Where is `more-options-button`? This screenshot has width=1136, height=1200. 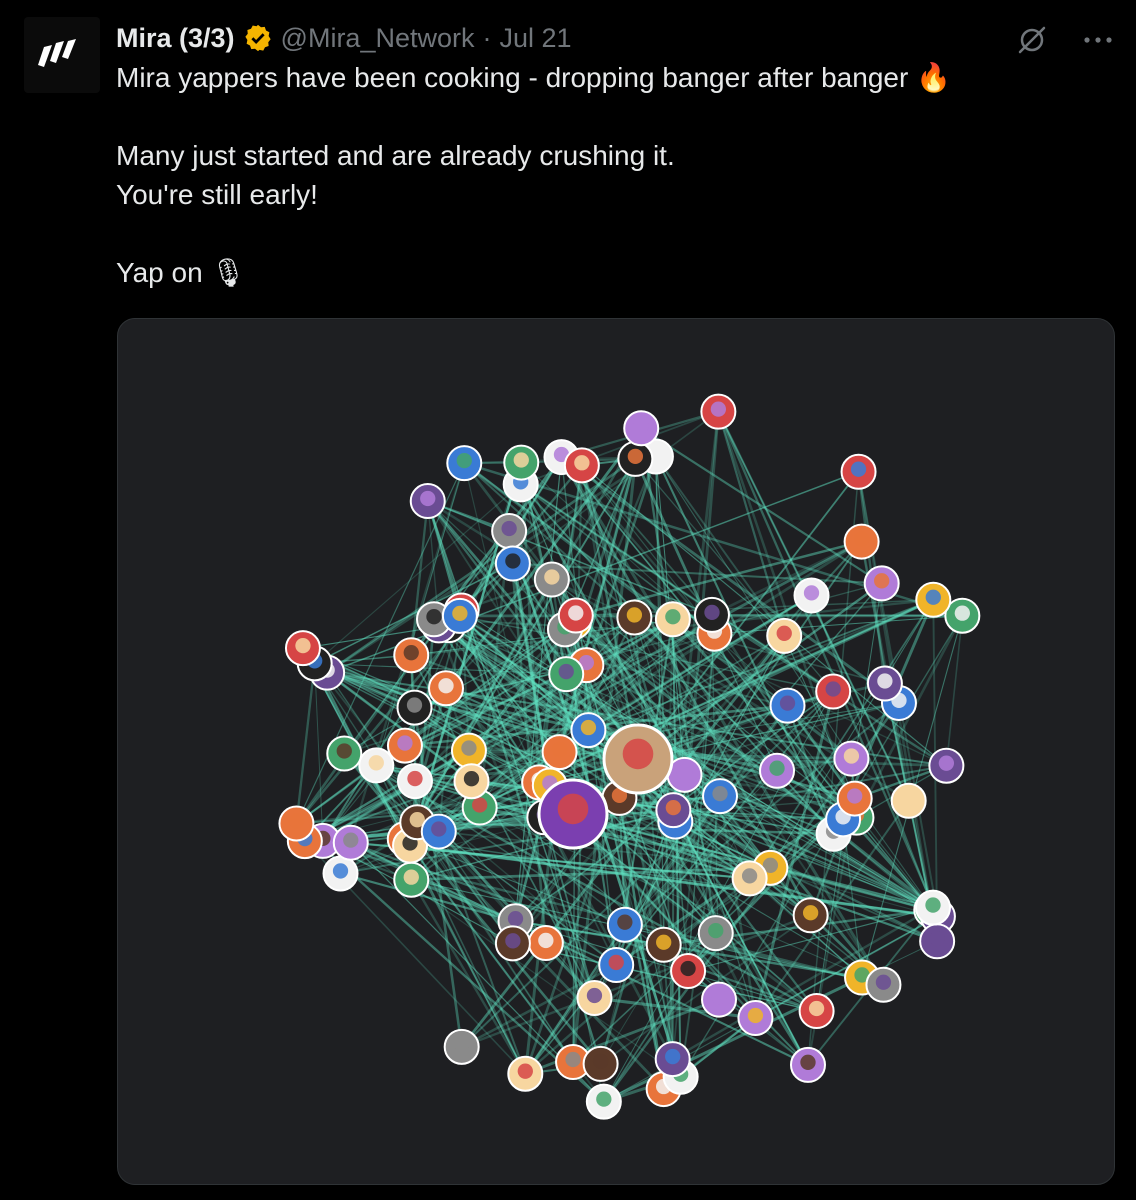 more-options-button is located at coordinates (1098, 40).